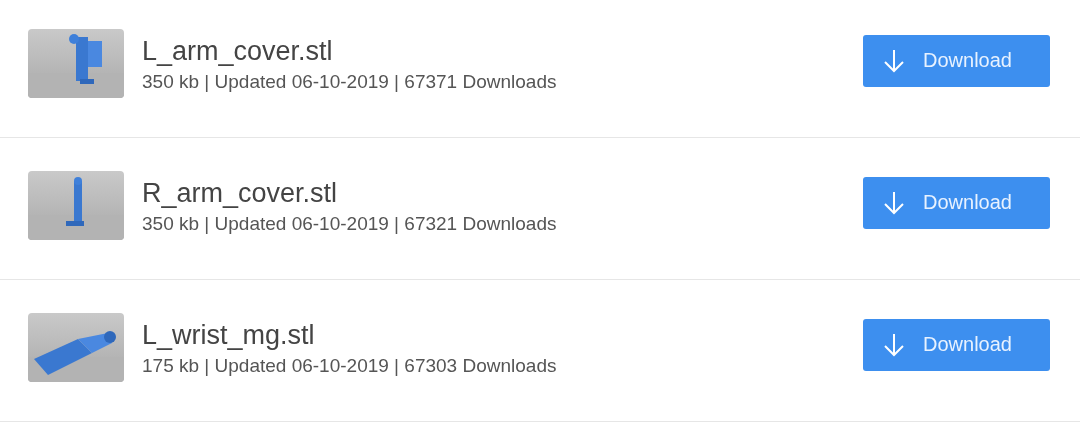 The height and width of the screenshot is (424, 1080). Describe the element at coordinates (240, 192) in the screenshot. I see `file-name: R_arm_cover.stl` at that location.